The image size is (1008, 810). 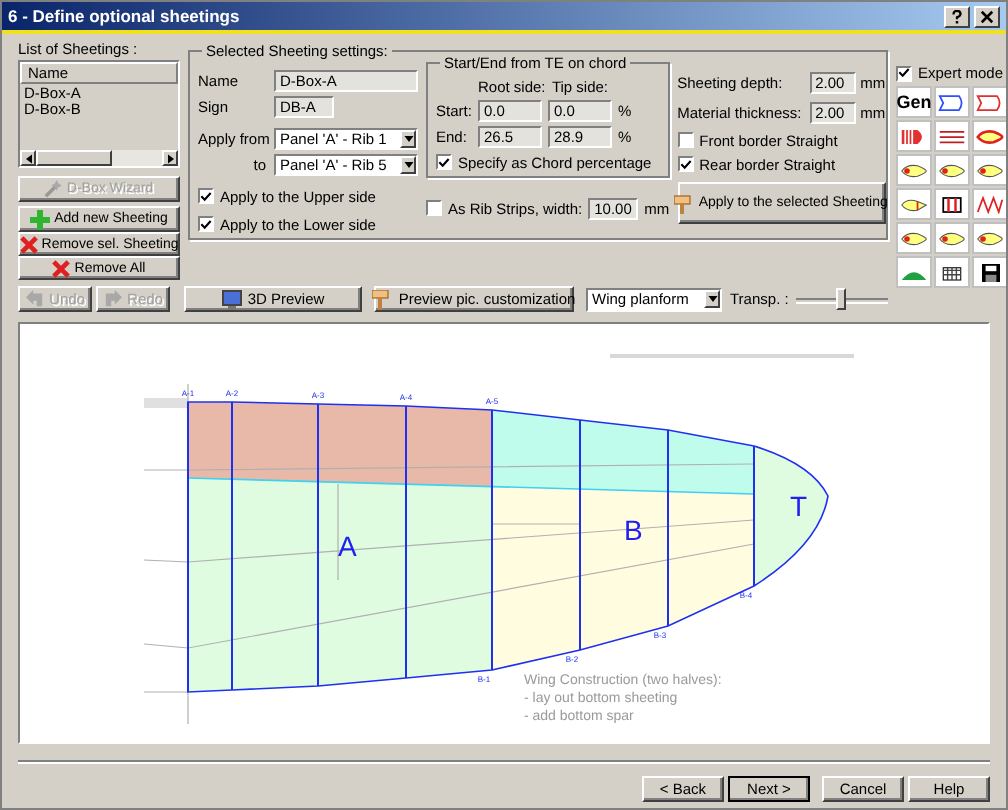 I want to click on right-arrow-icon, so click(x=170, y=158).